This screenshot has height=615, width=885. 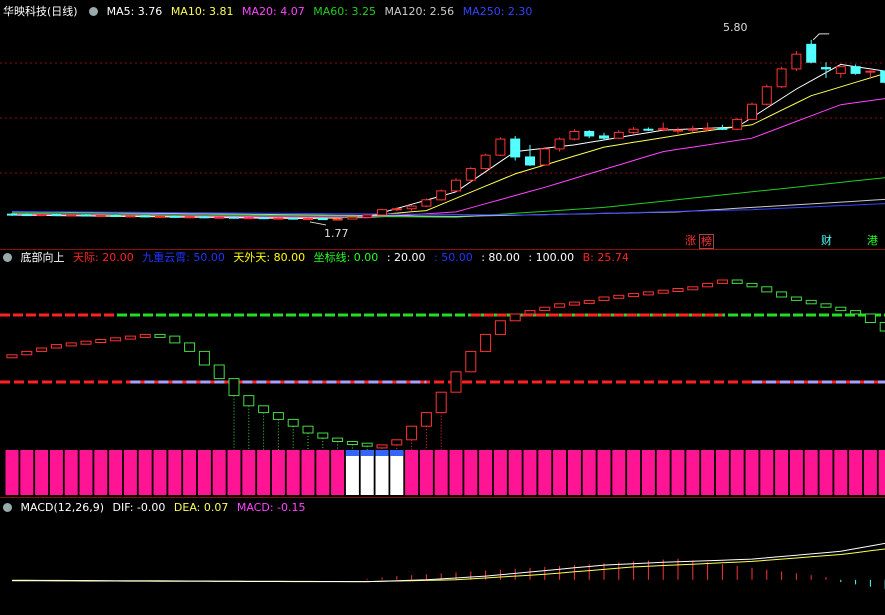 What do you see at coordinates (344, 11) in the screenshot?
I see `legend-ma60: MA60: 3.25` at bounding box center [344, 11].